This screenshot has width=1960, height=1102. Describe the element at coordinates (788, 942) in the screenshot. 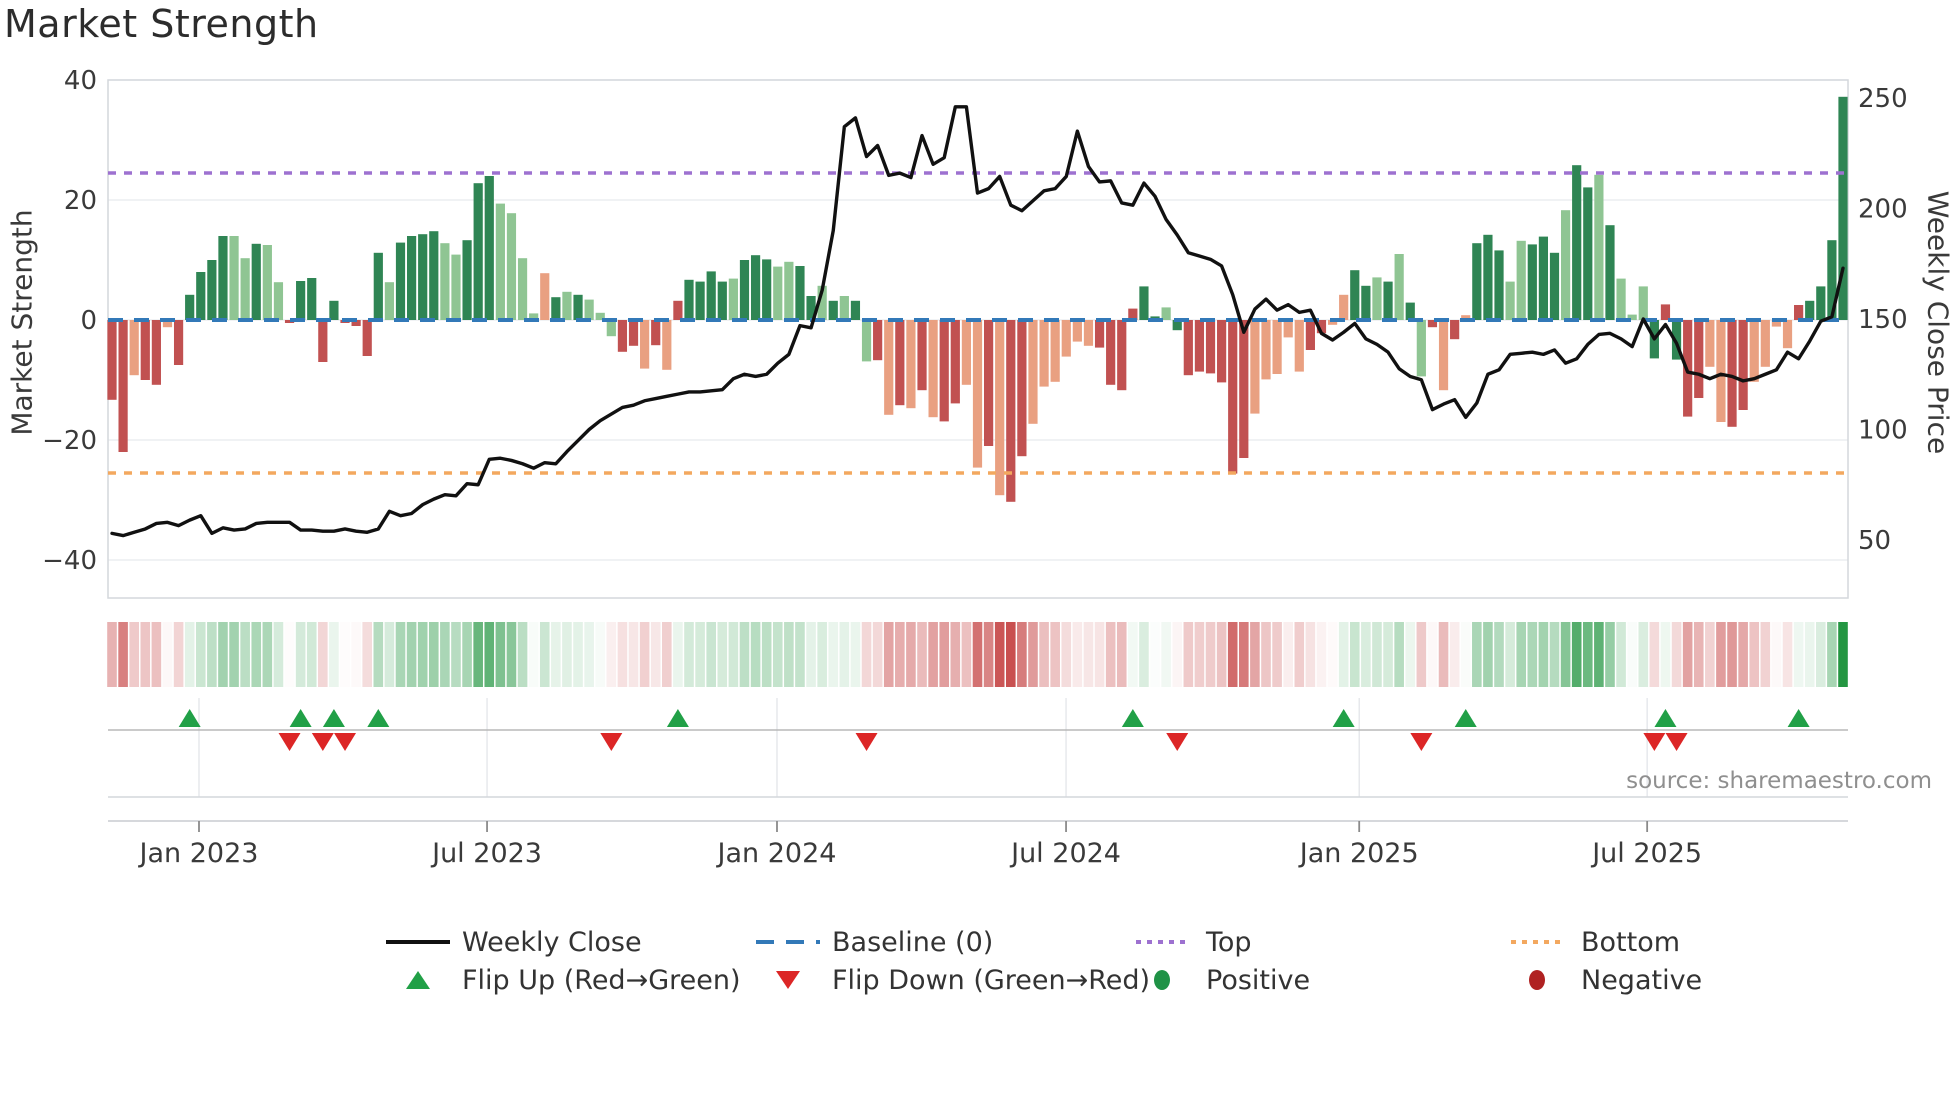

I see `dash-blue-icon` at that location.